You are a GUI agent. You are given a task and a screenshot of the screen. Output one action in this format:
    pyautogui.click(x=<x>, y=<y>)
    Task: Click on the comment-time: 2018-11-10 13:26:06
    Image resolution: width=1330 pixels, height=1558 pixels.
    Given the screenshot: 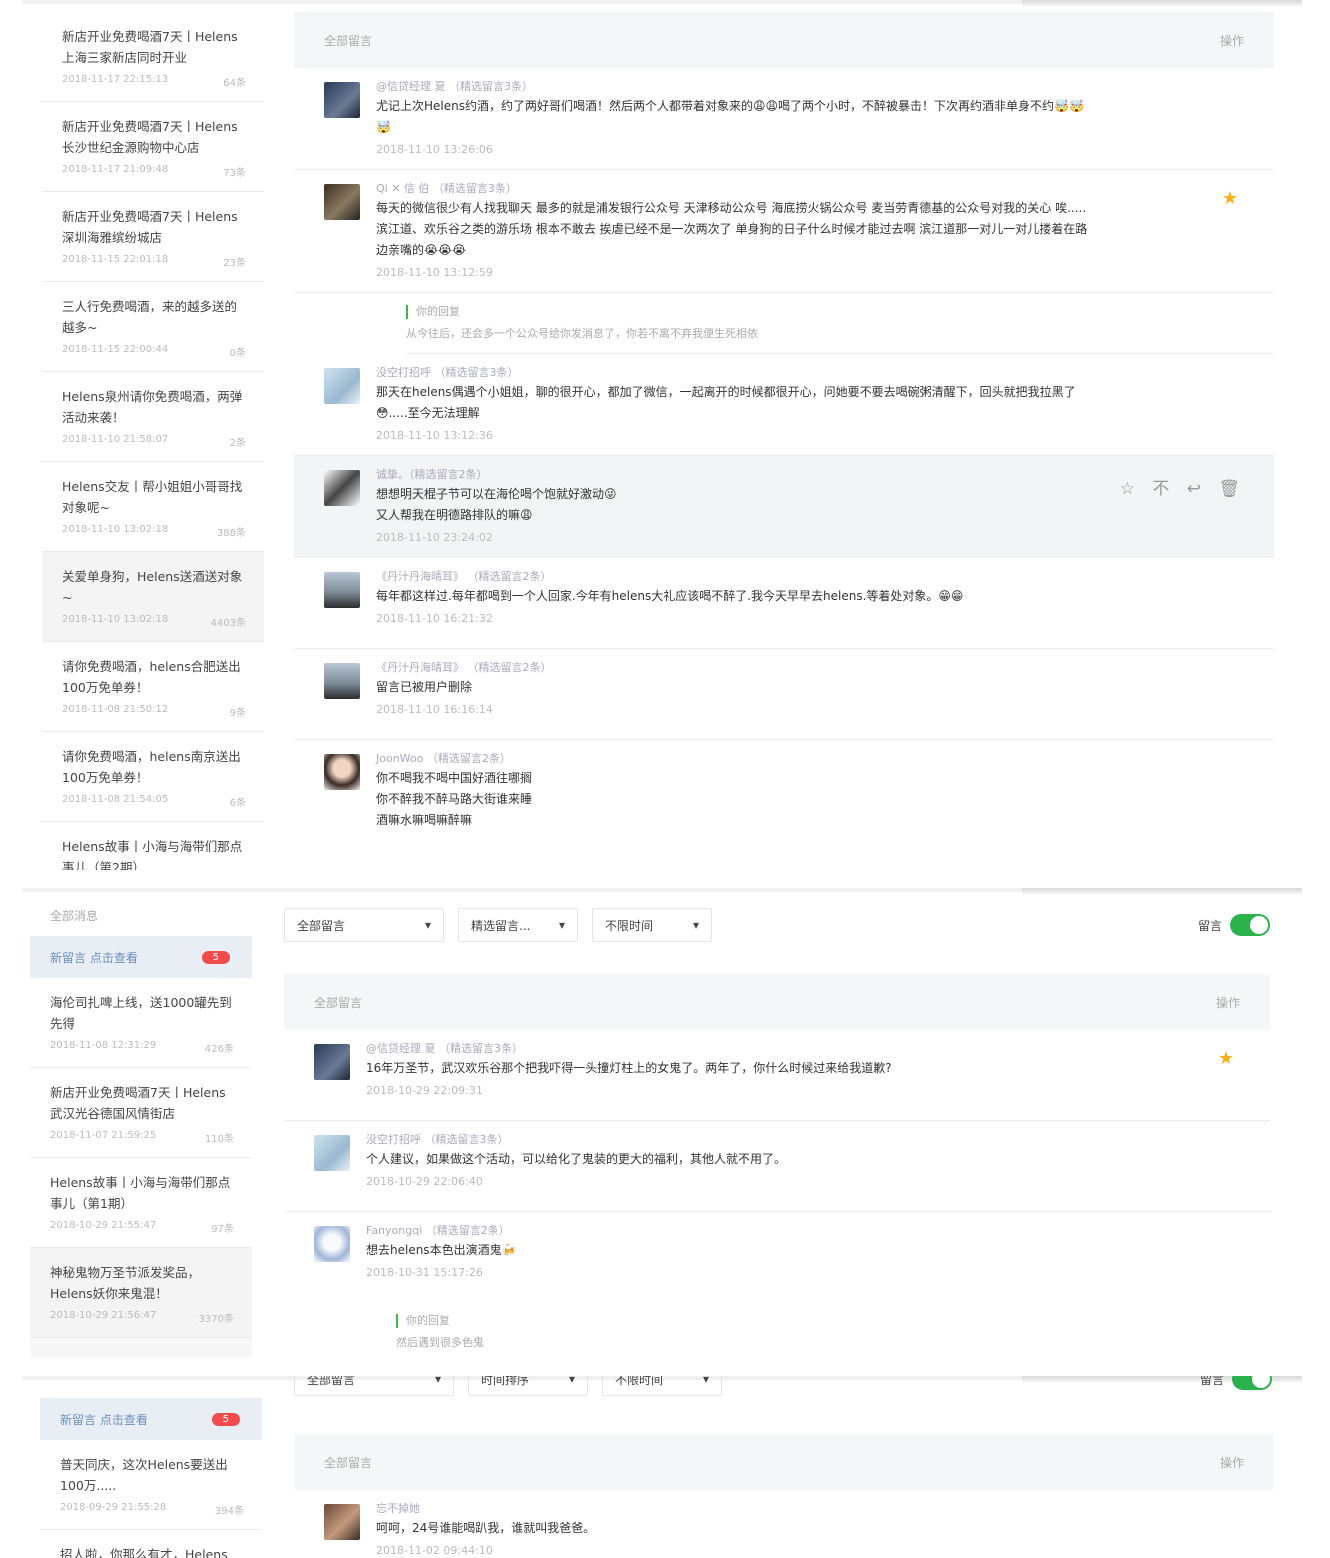 What is the action you would take?
    pyautogui.click(x=434, y=149)
    